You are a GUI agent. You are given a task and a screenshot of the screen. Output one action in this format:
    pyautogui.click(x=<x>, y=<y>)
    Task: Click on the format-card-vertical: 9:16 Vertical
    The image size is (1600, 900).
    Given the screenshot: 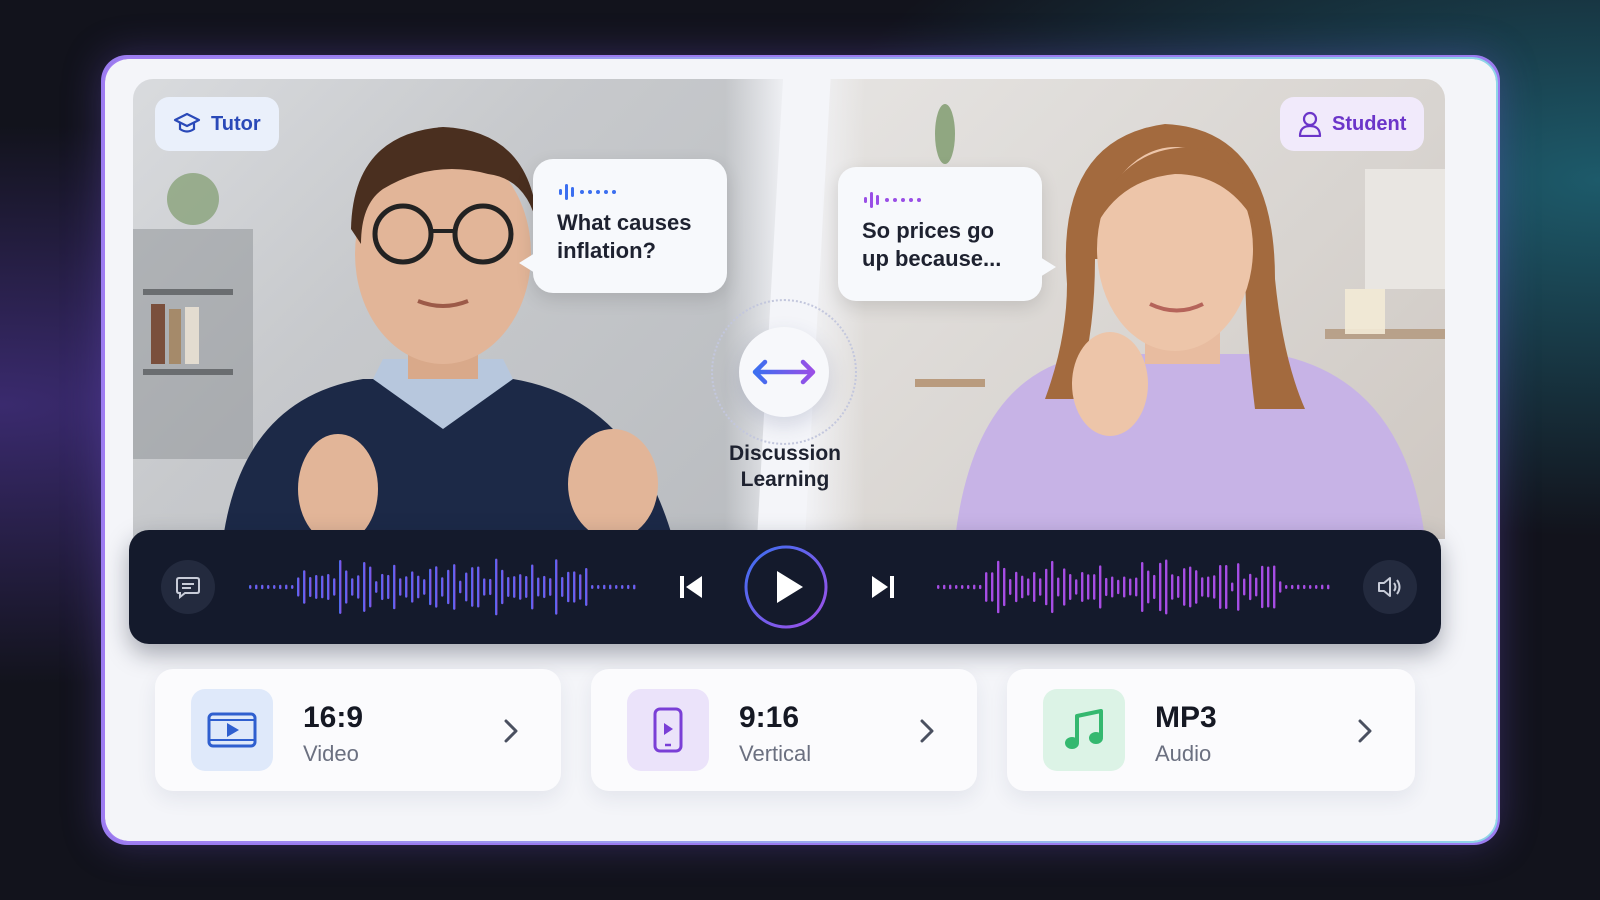 What is the action you would take?
    pyautogui.click(x=784, y=730)
    